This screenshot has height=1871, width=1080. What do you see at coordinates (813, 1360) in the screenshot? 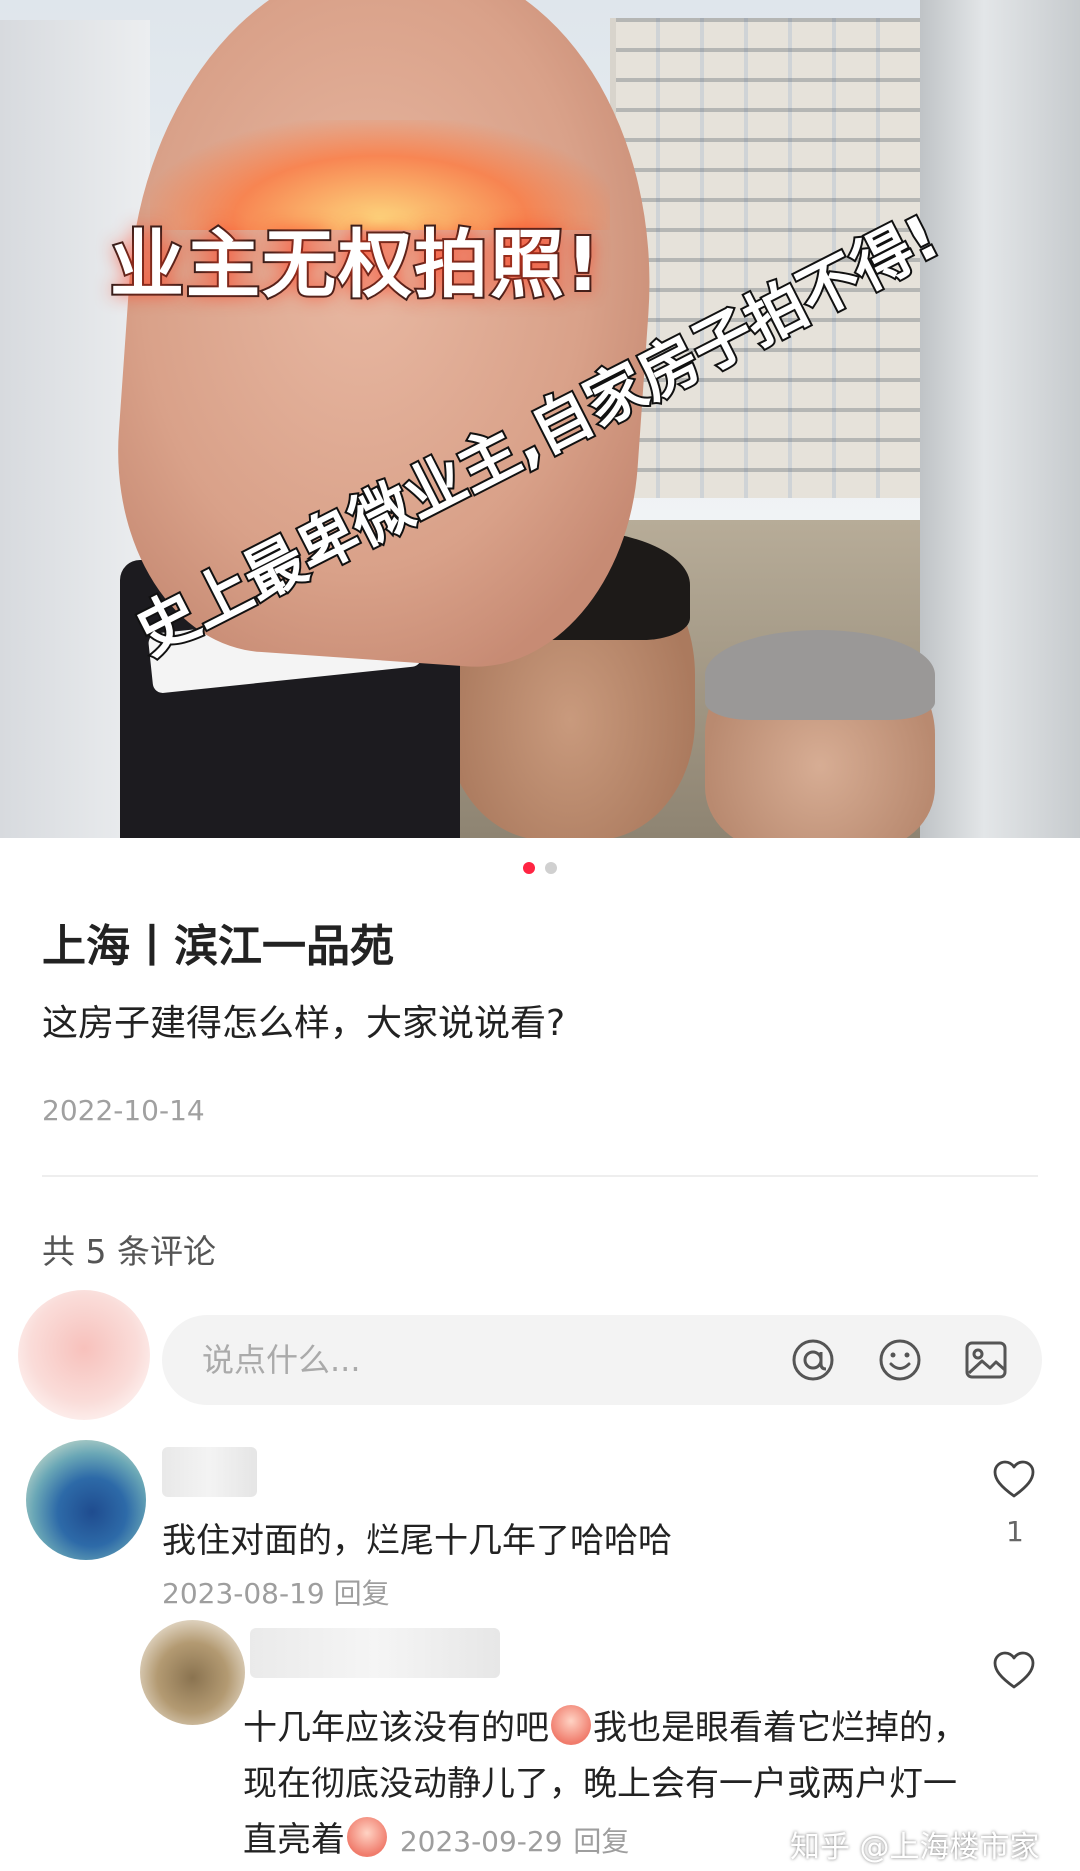
I see `at-icon` at bounding box center [813, 1360].